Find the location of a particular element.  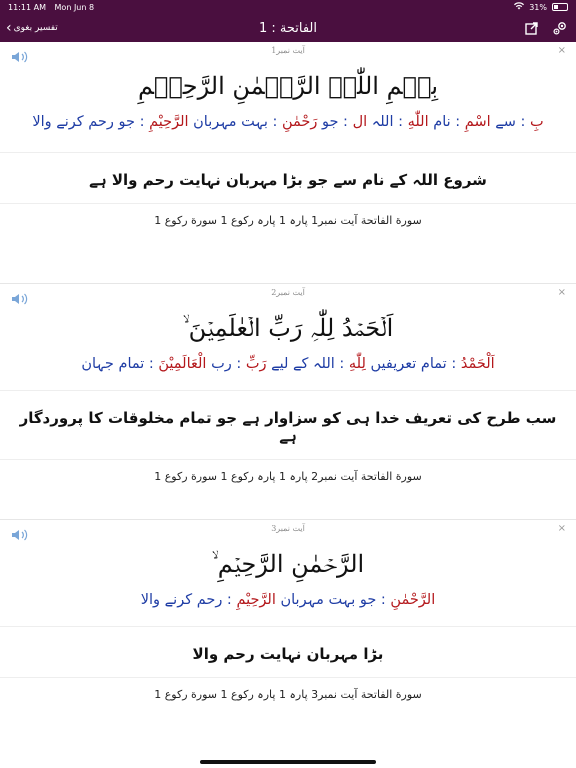

share-icon is located at coordinates (531, 28).